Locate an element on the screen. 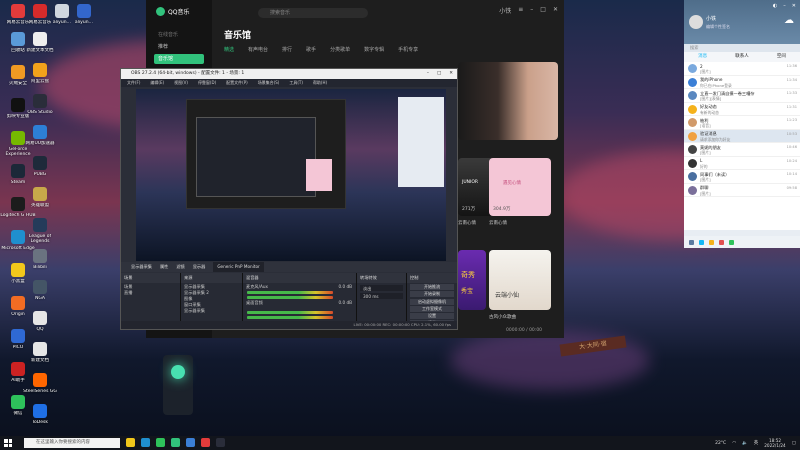  windows-start-icon is located at coordinates (8, 443).